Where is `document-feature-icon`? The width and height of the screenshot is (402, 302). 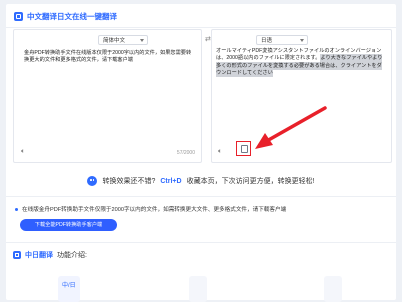 document-feature-icon is located at coordinates (198, 289).